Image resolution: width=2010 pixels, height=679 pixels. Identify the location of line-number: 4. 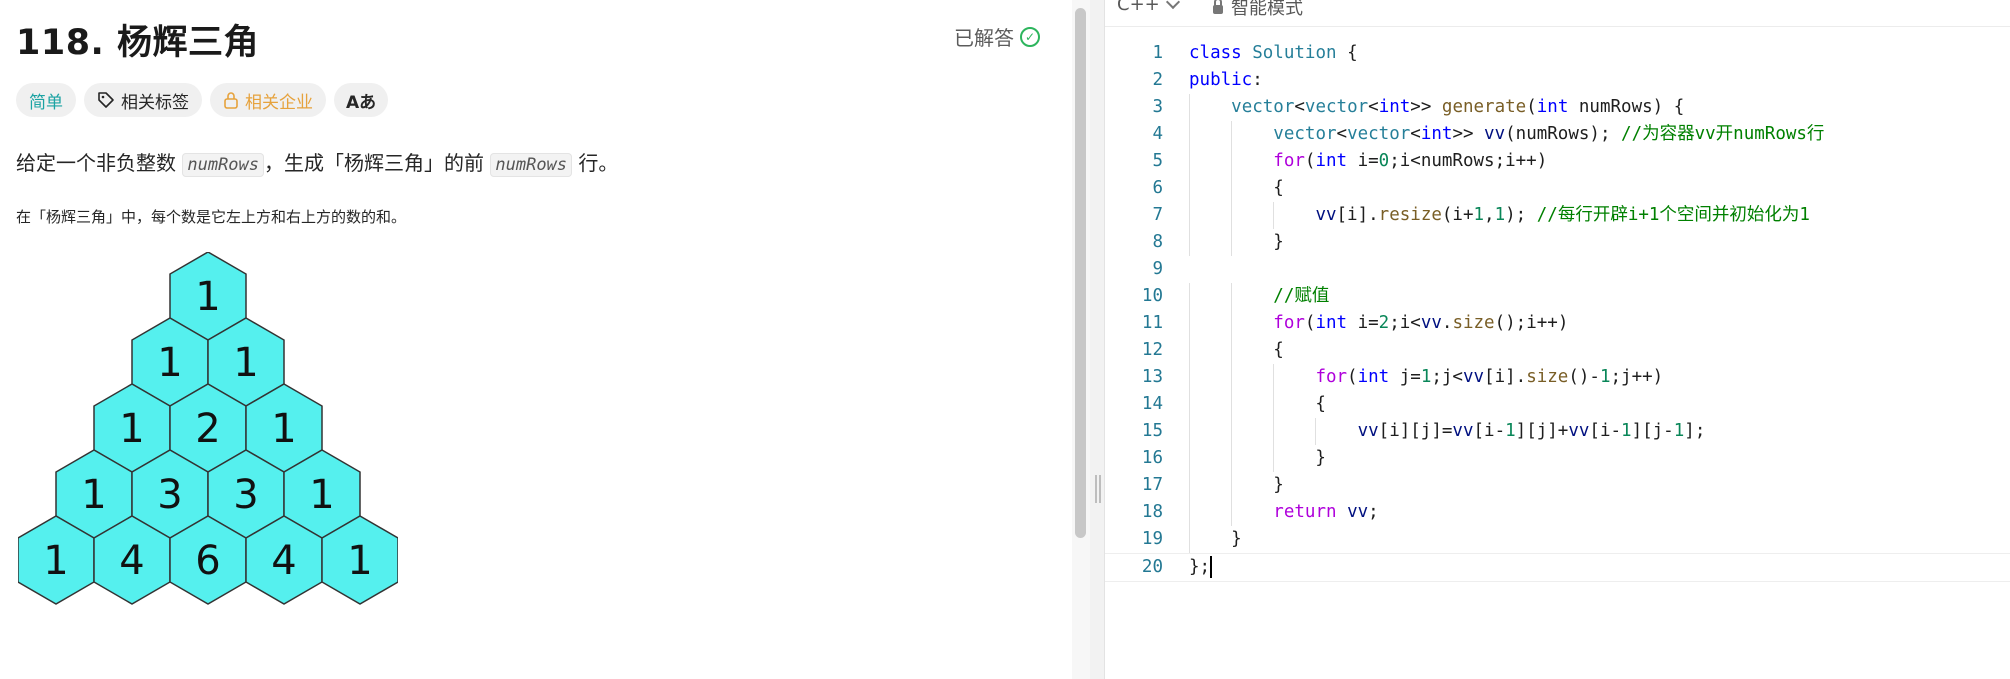
(1157, 134).